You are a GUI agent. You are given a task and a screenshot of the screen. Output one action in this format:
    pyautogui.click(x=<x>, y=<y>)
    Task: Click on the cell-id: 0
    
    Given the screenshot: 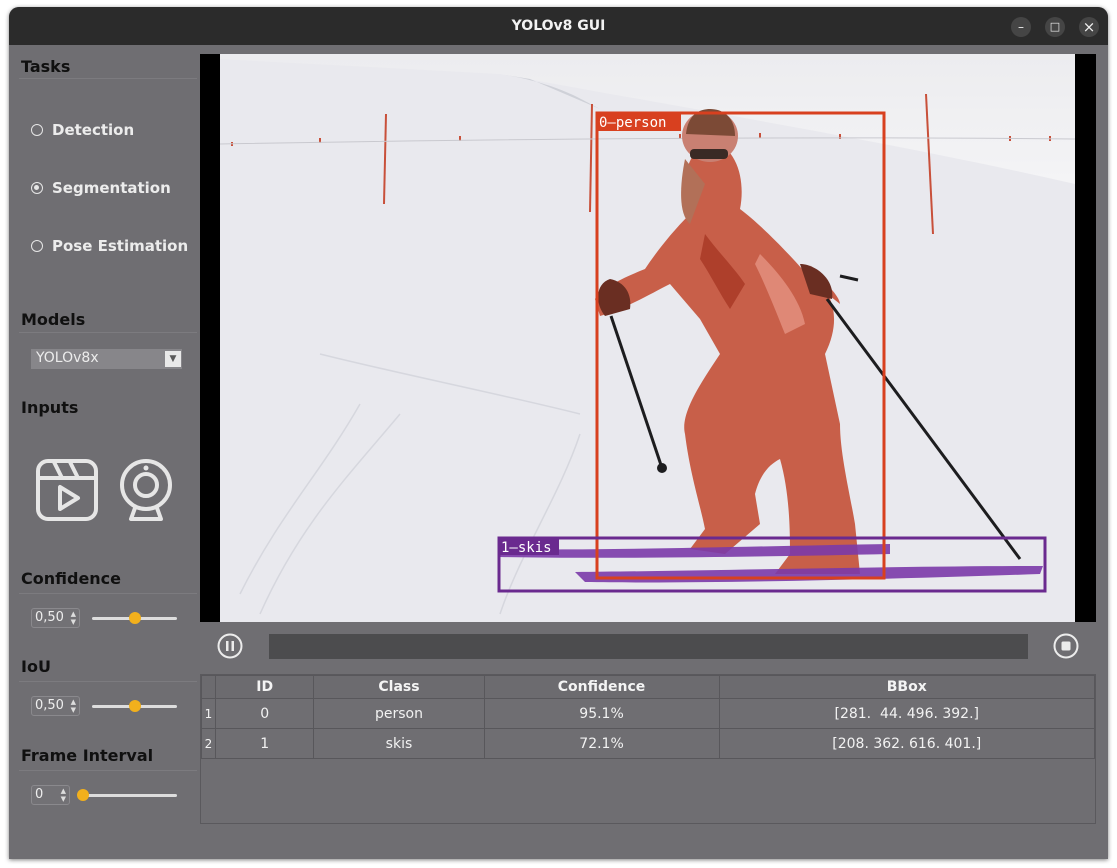 What is the action you would take?
    pyautogui.click(x=264, y=713)
    